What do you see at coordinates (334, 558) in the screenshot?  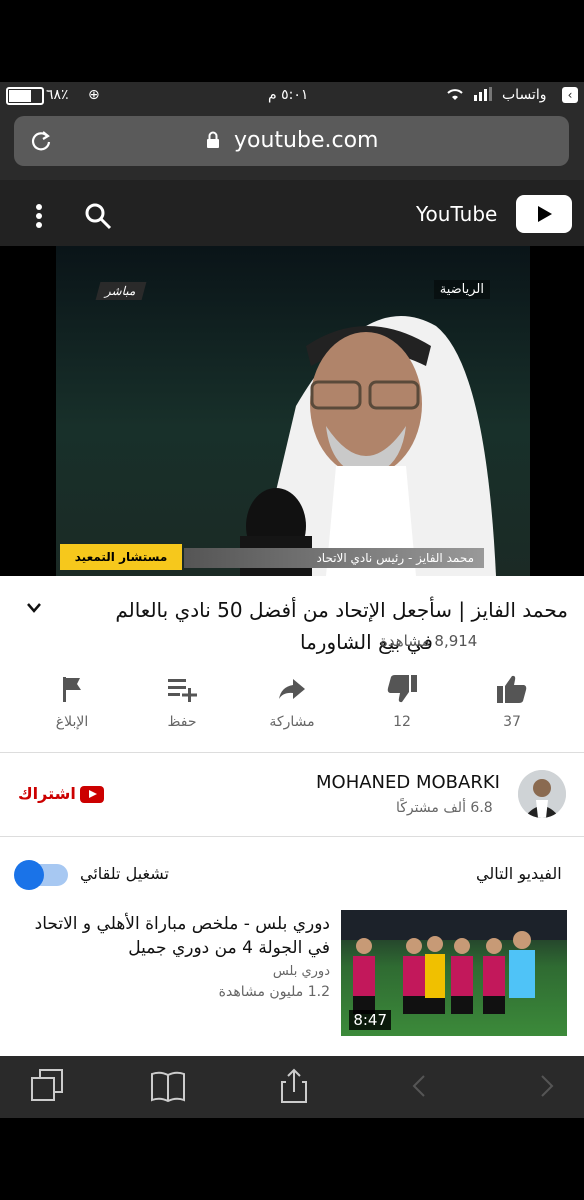 I see `lower-third-caption: محمد الفايز - رئيس نادي الاتحاد` at bounding box center [334, 558].